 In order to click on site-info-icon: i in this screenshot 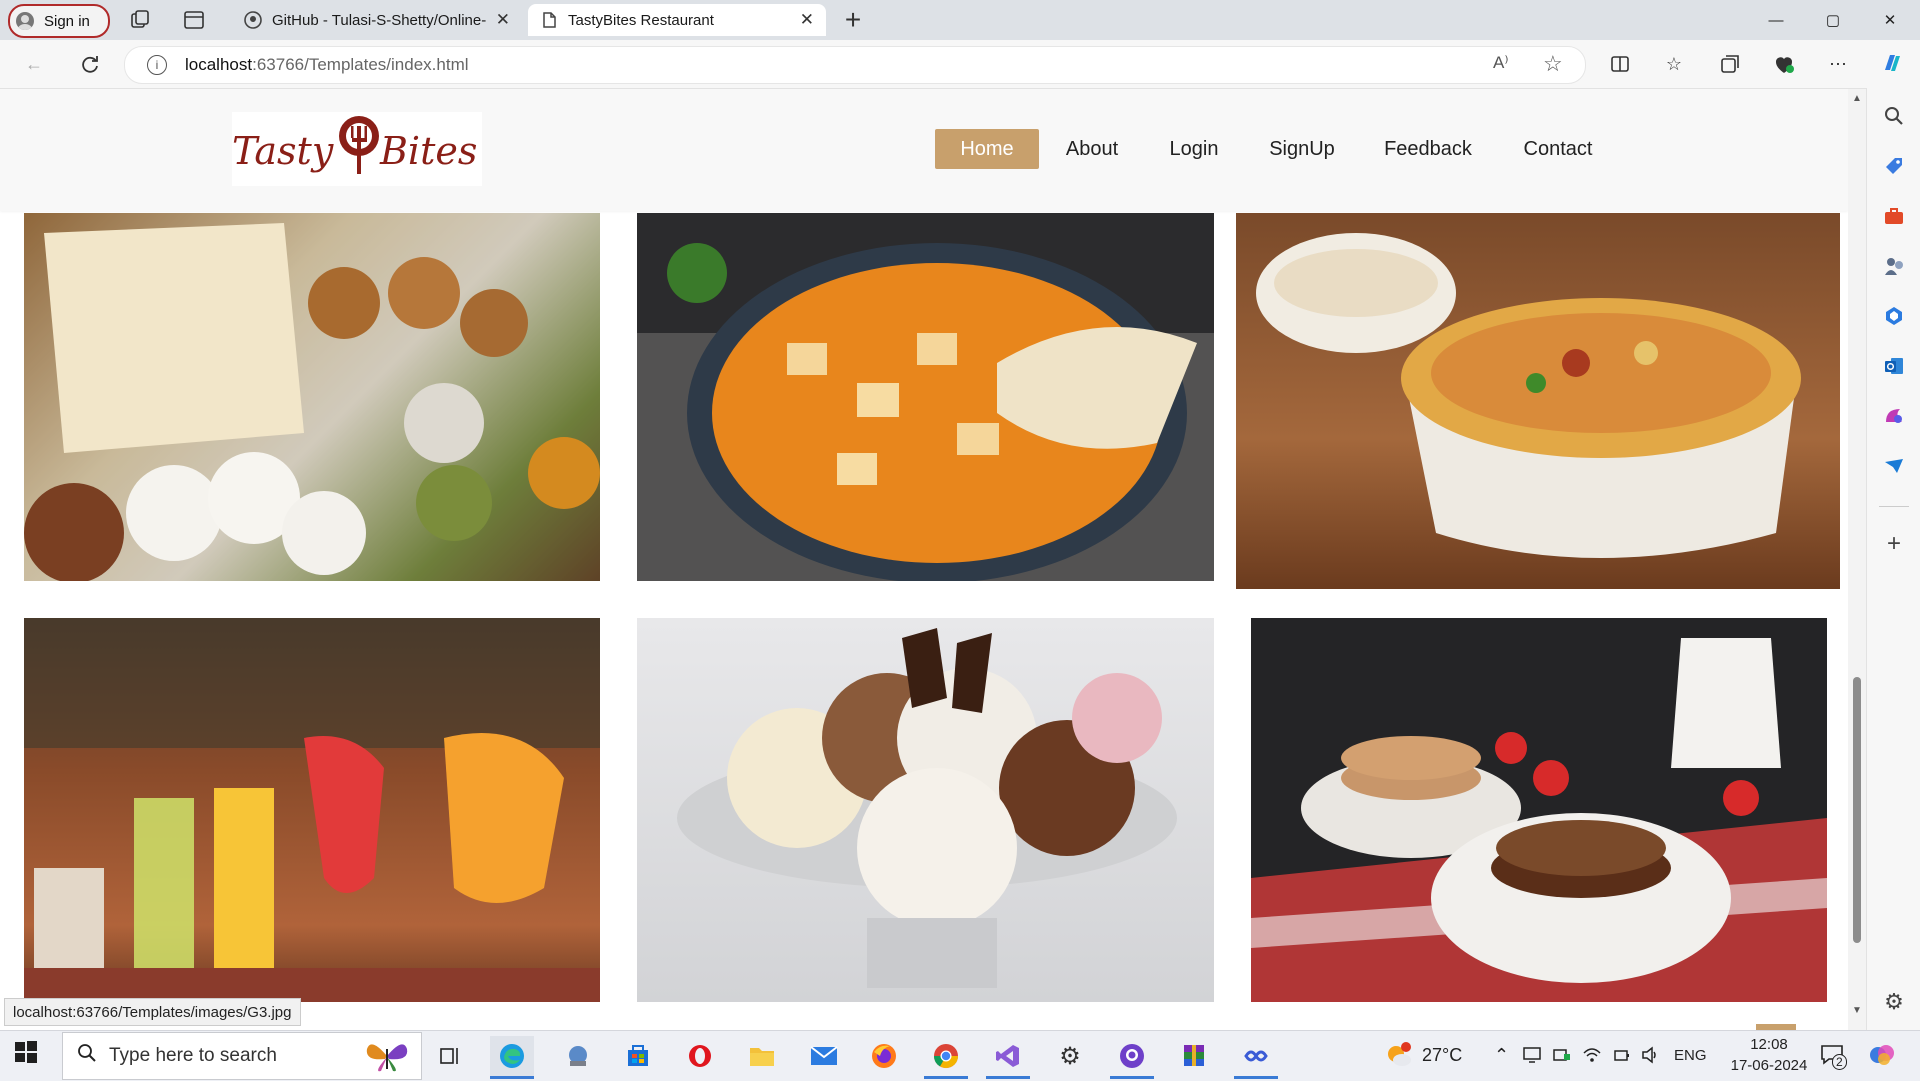, I will do `click(157, 65)`.